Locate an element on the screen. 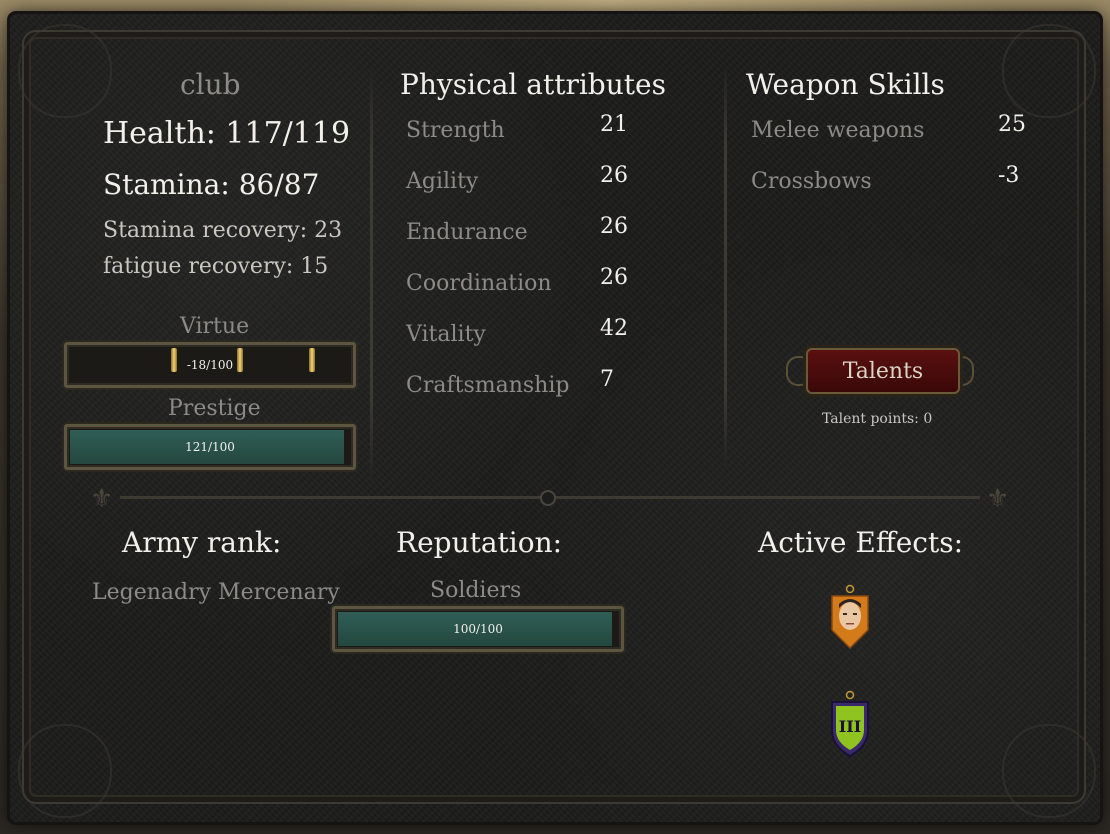 This screenshot has width=1110, height=834. prestige-label: Prestige is located at coordinates (214, 408).